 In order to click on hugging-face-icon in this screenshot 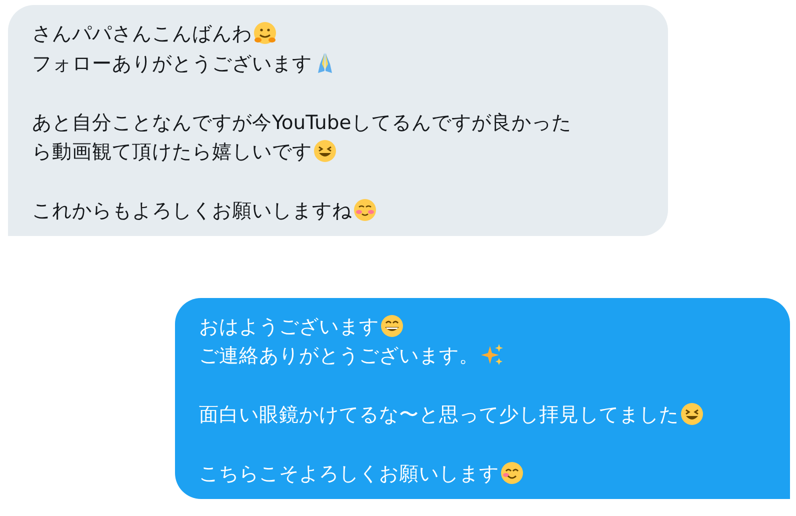, I will do `click(265, 33)`.